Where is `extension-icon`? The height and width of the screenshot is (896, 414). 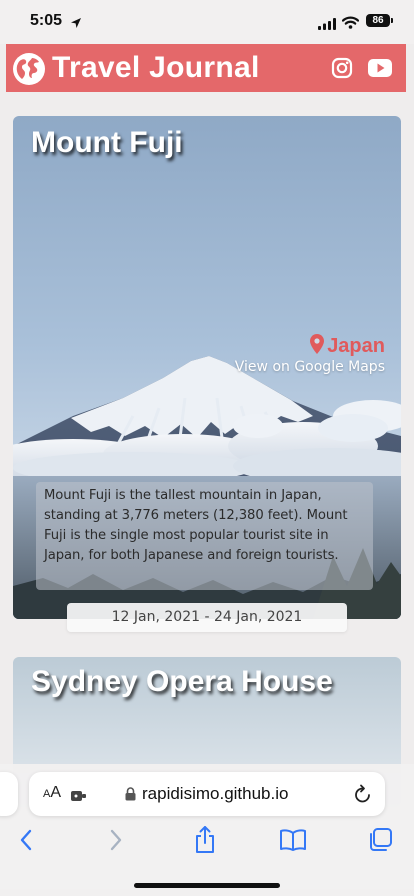 extension-icon is located at coordinates (79, 796).